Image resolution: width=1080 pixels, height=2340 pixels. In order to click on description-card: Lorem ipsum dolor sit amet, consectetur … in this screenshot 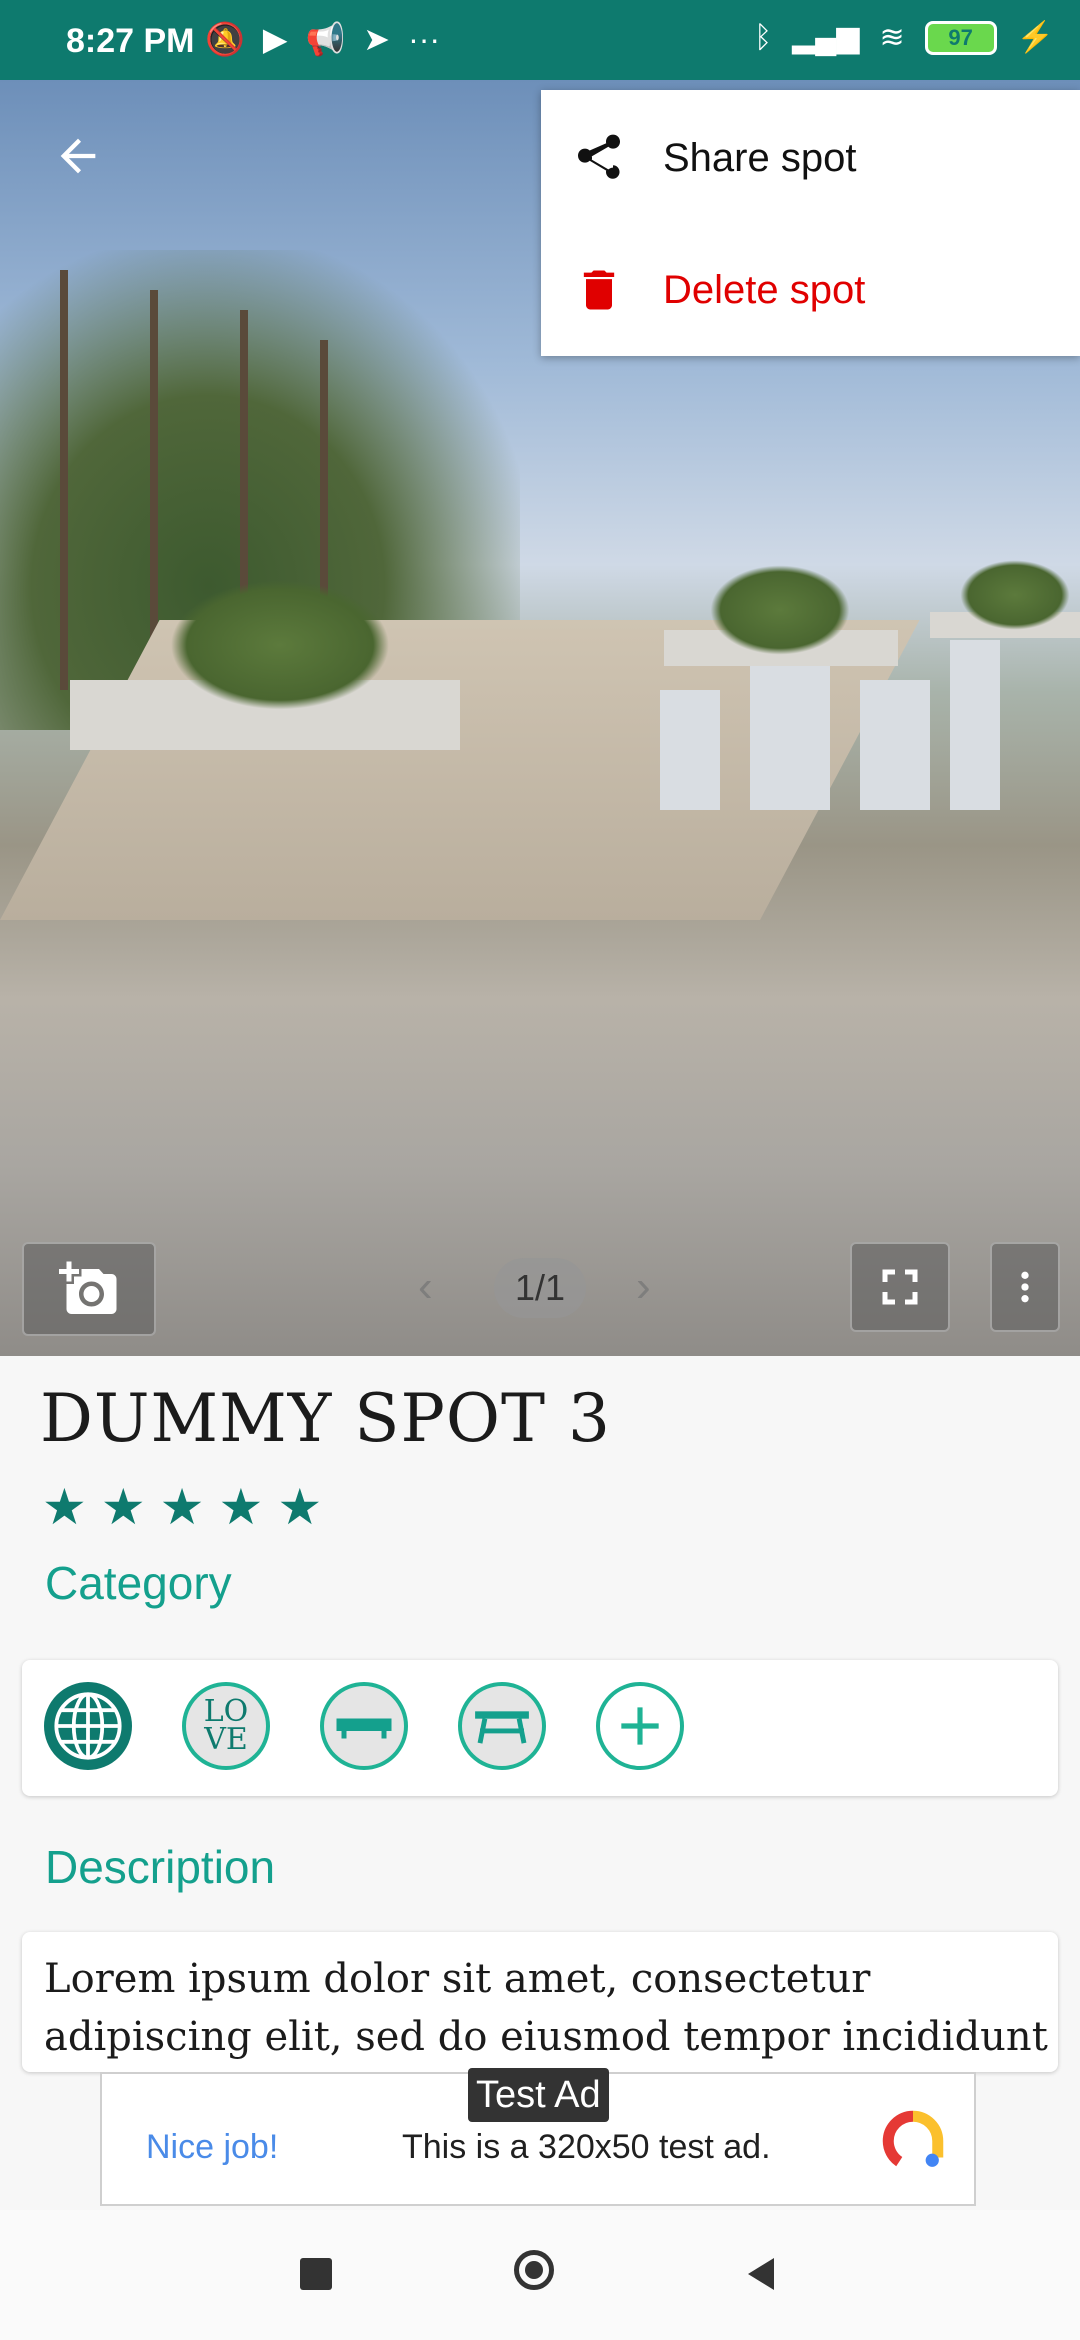, I will do `click(540, 2002)`.